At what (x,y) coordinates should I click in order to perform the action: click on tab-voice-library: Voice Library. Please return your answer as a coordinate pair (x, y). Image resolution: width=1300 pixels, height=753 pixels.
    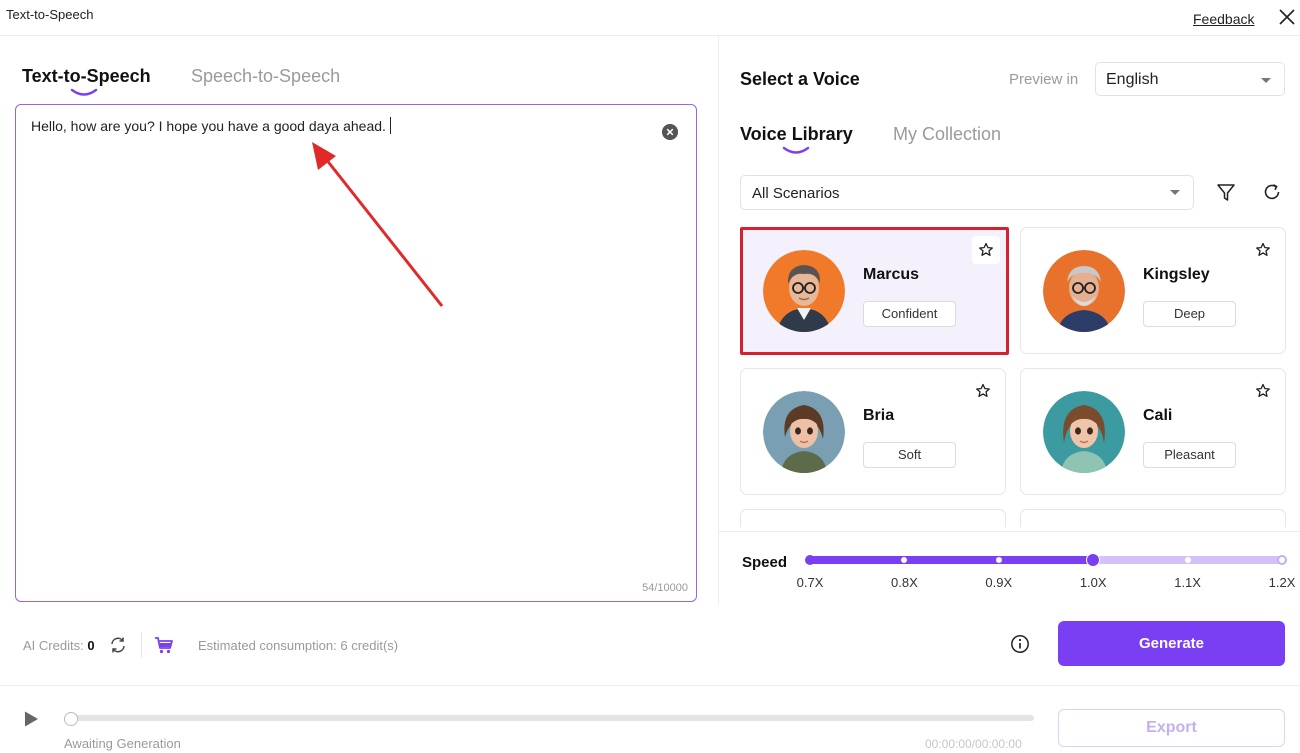
    Looking at the image, I should click on (796, 134).